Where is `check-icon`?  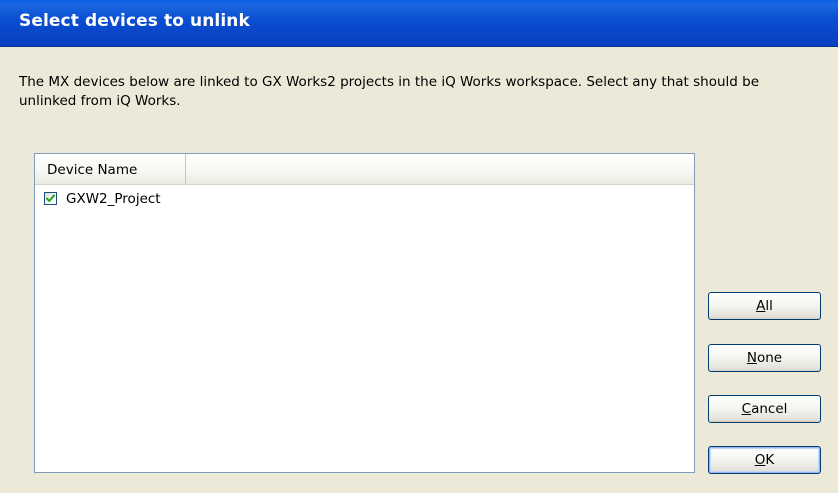 check-icon is located at coordinates (50, 198).